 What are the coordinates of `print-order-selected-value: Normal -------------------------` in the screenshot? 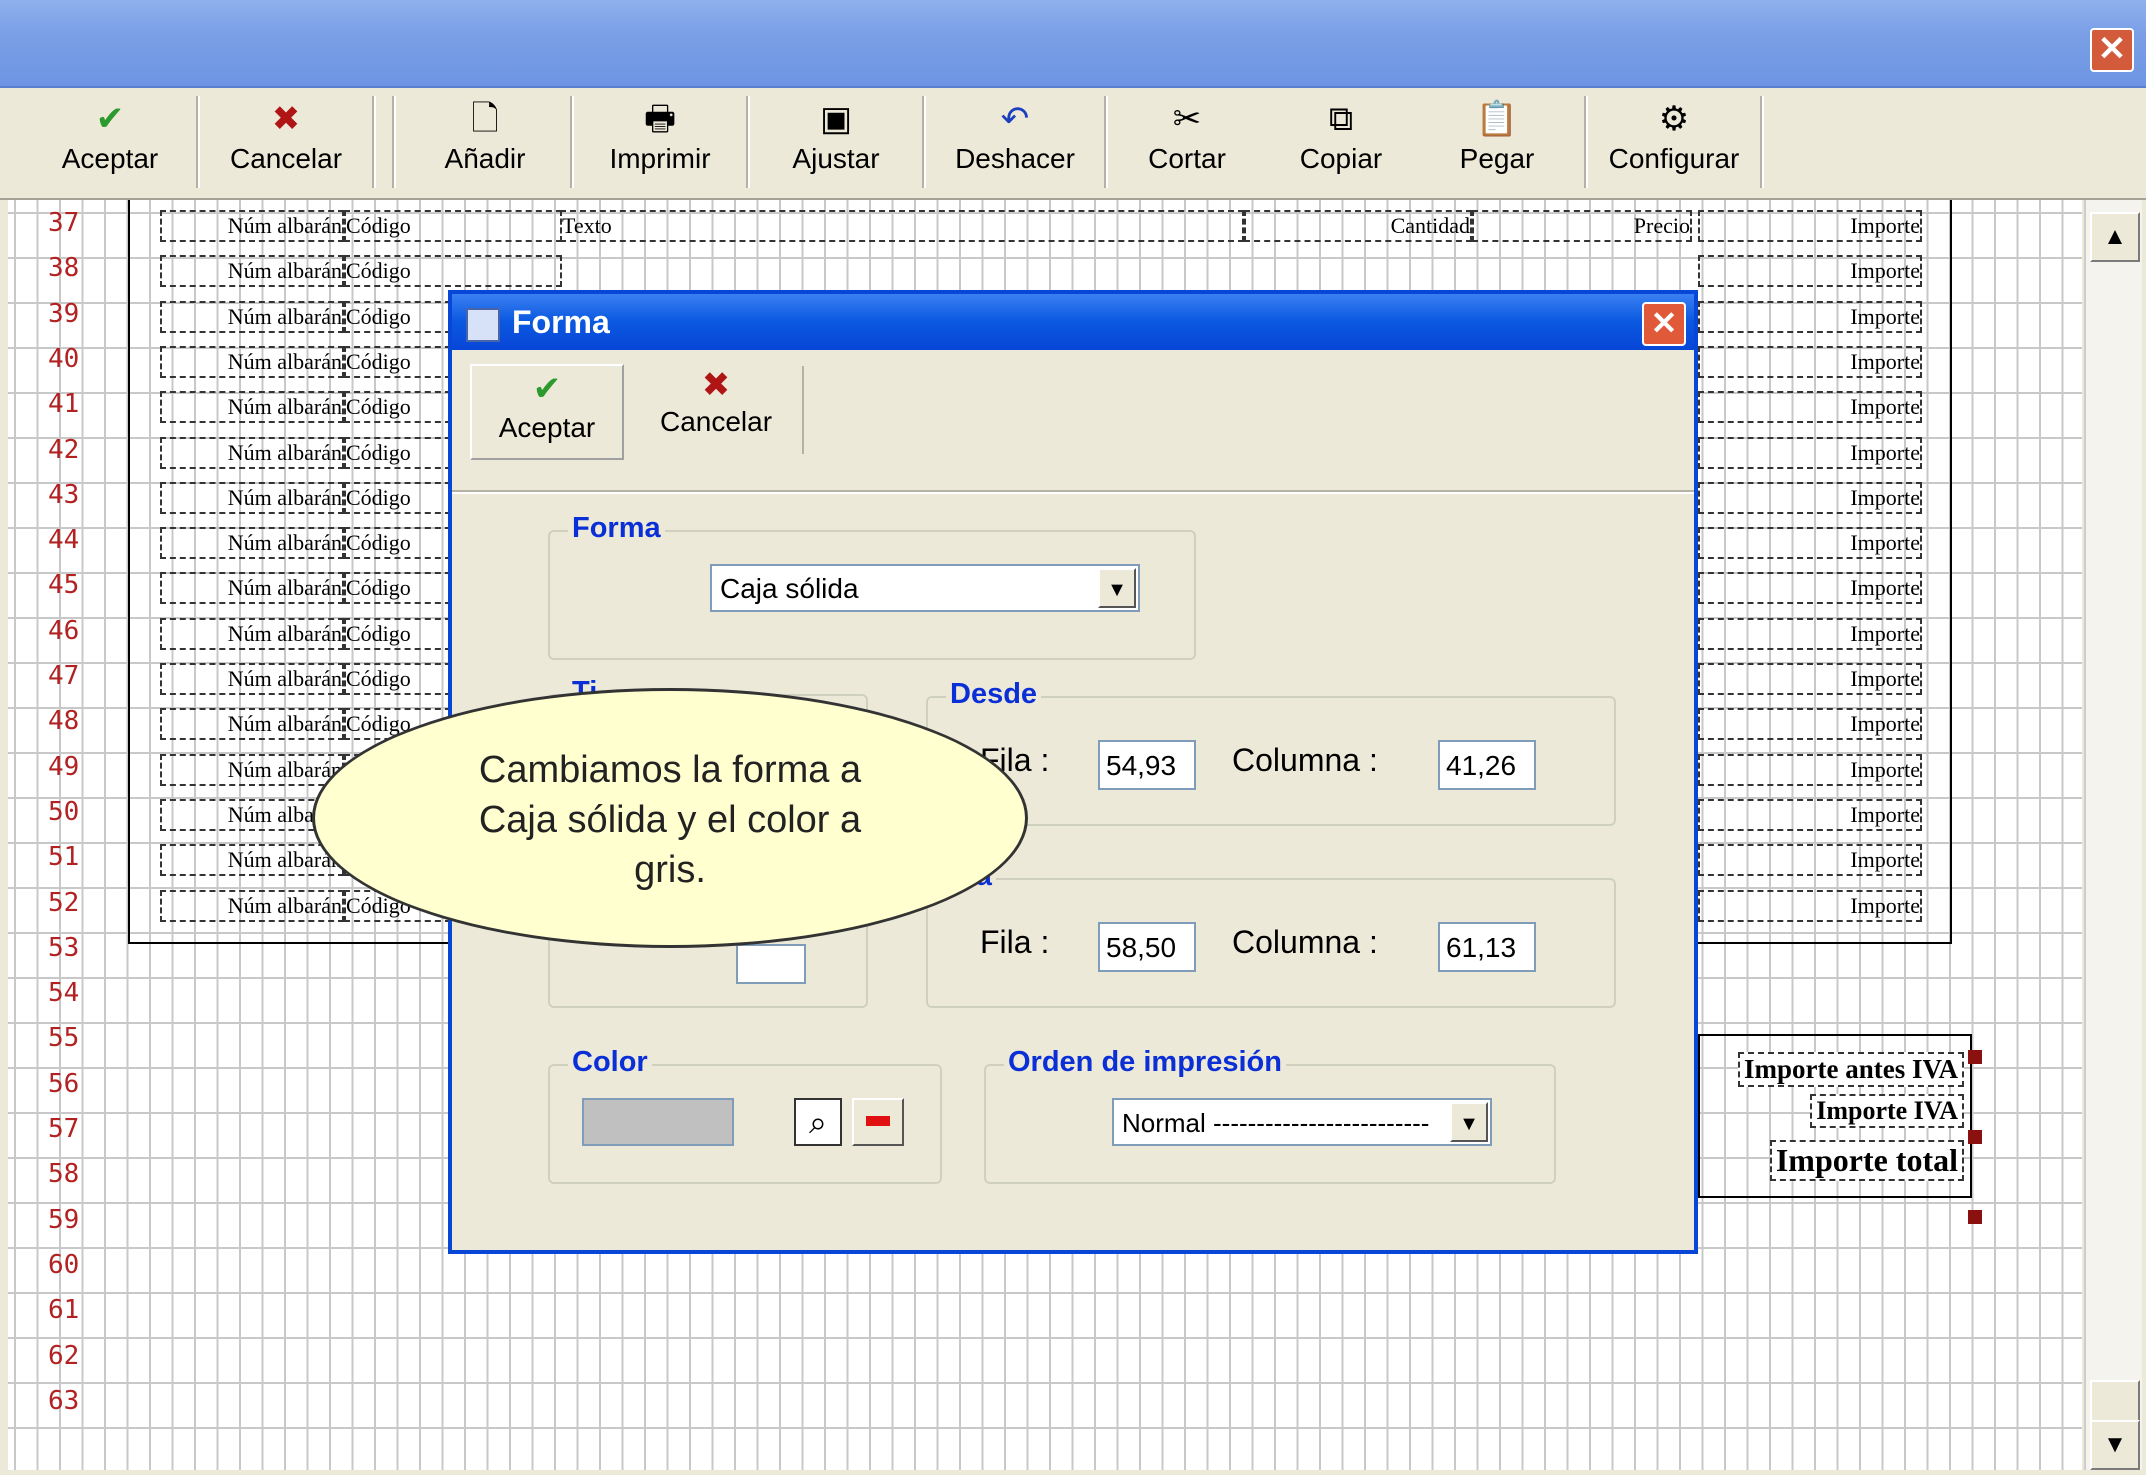 It's located at (1276, 1123).